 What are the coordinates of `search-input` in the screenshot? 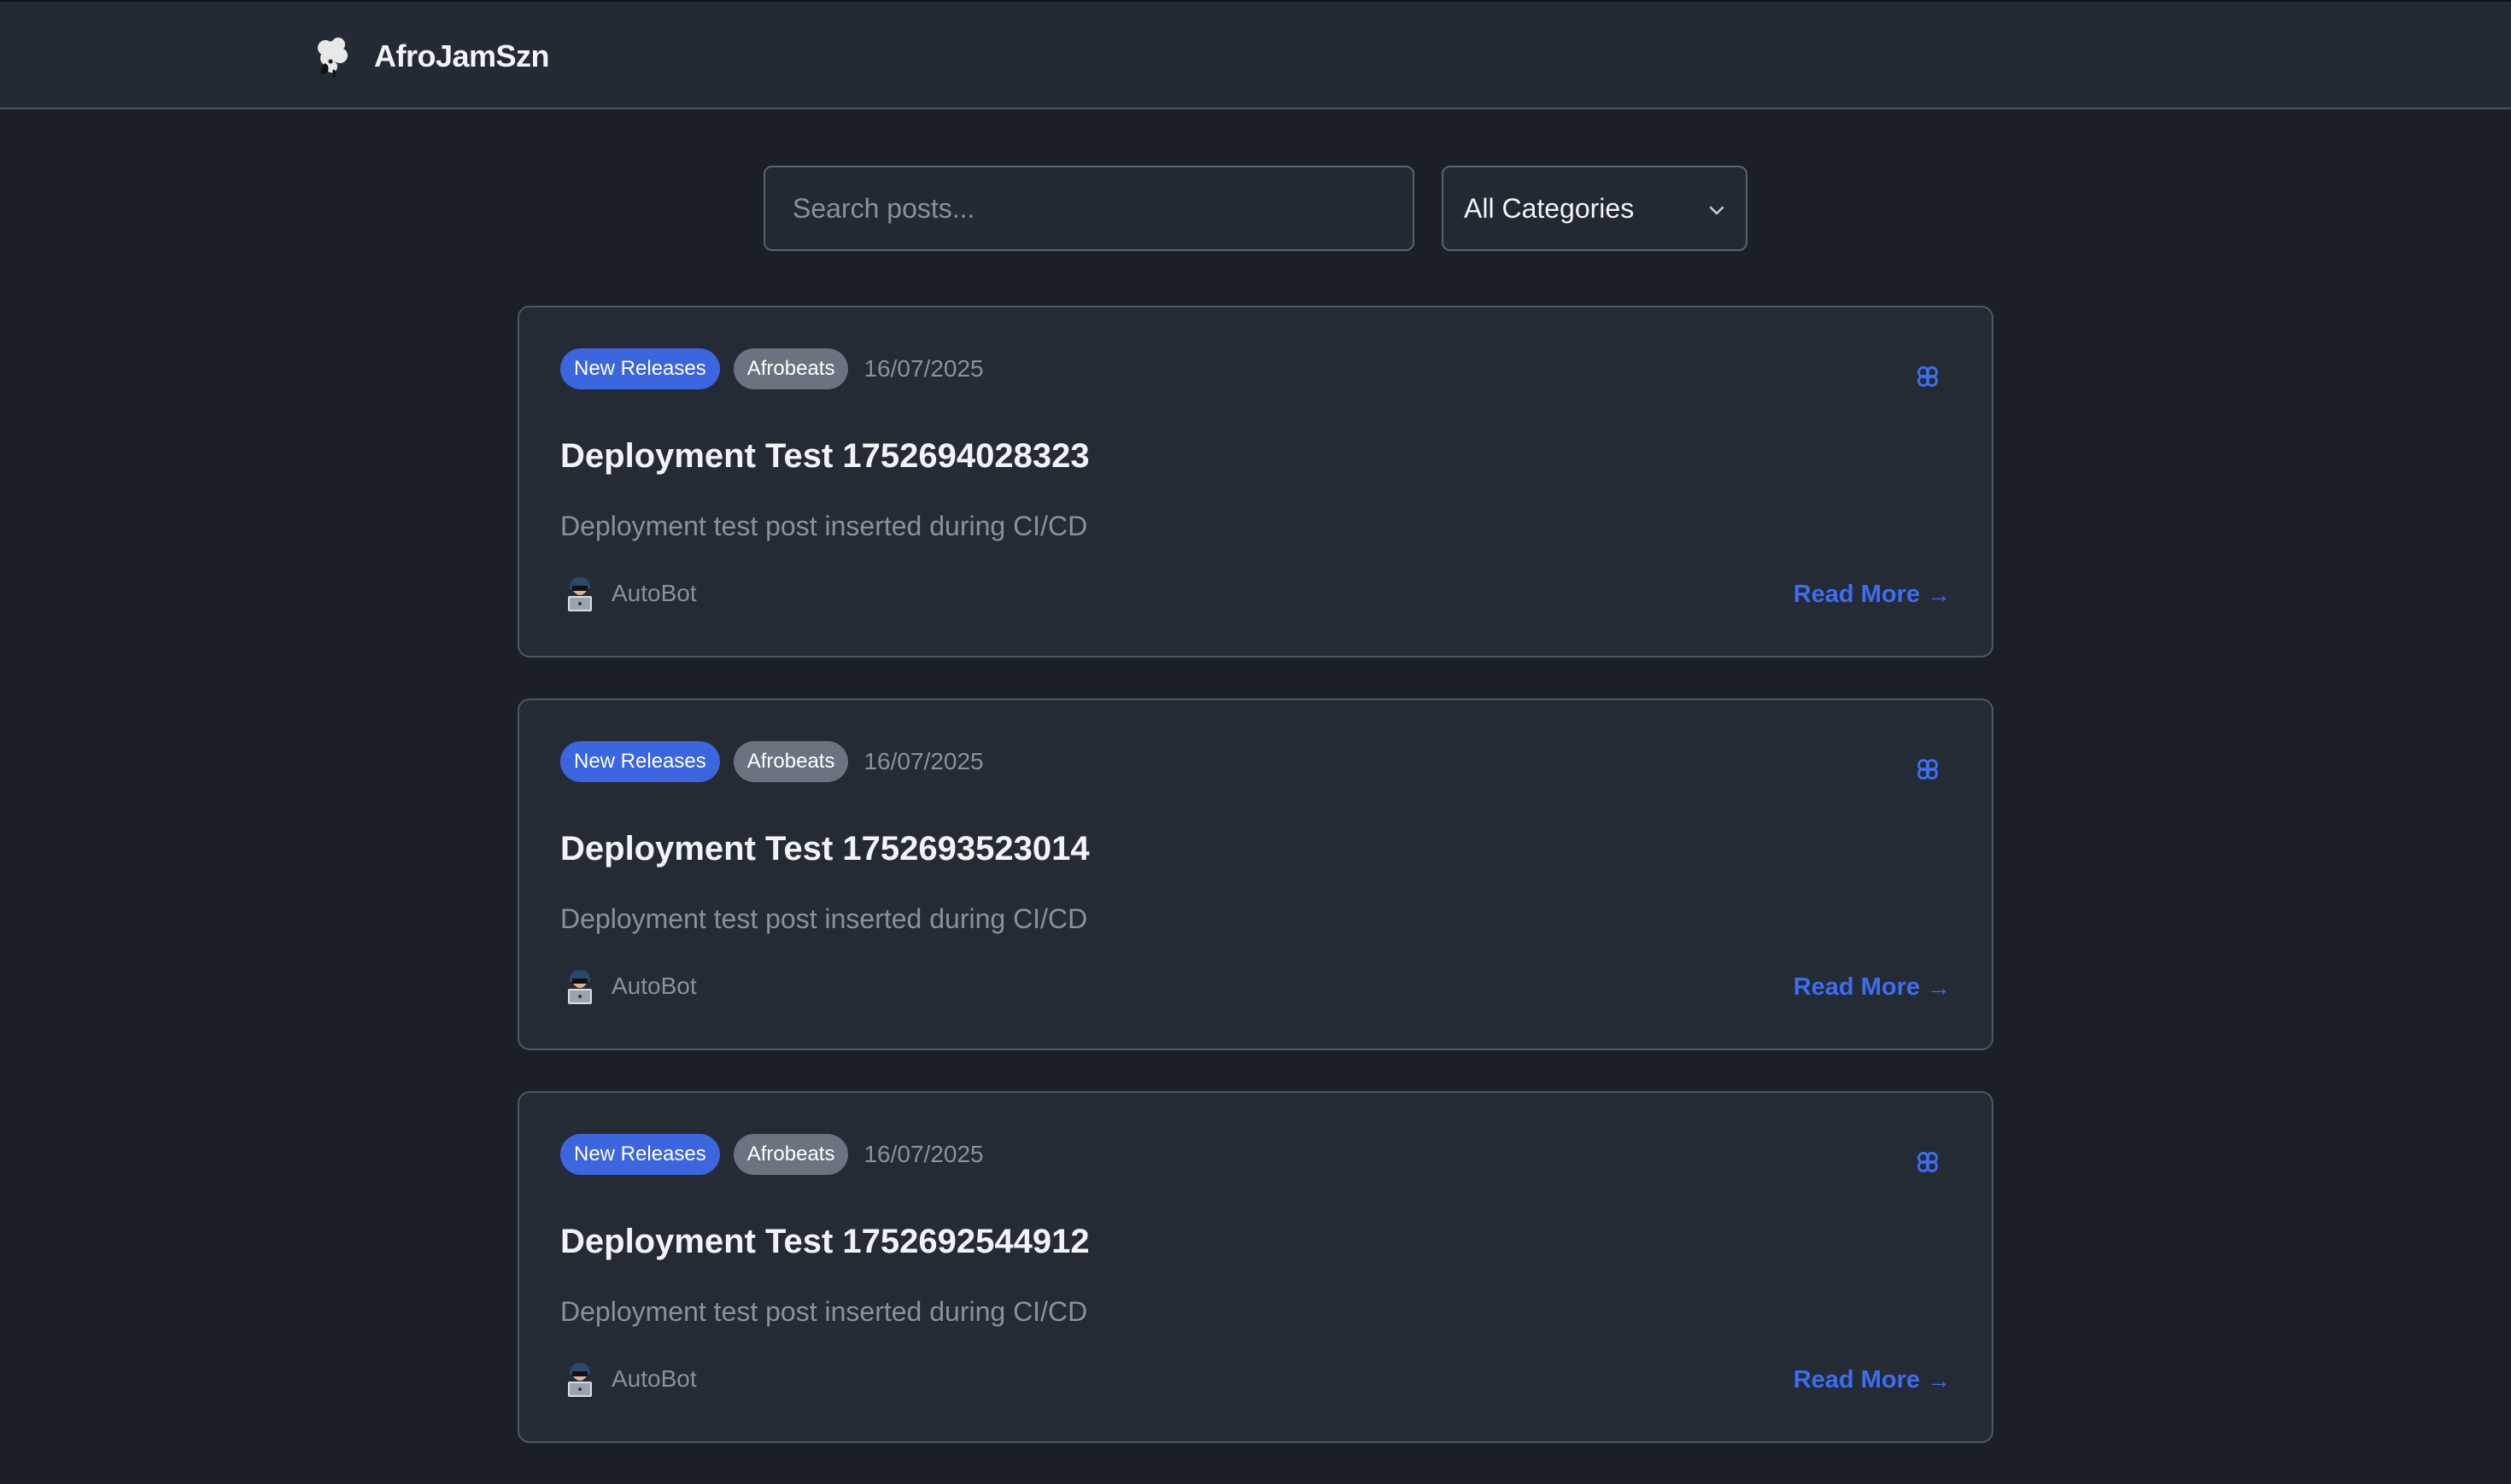 It's located at (1089, 209).